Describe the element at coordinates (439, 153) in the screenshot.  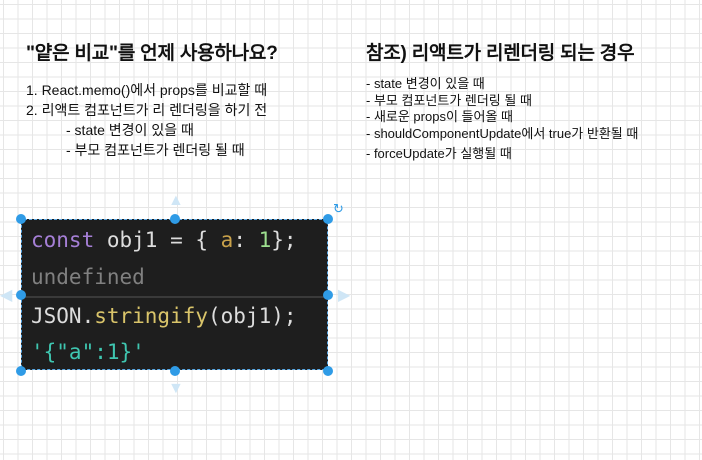
I see `list-item: - forceUpdate가 실행될 때` at that location.